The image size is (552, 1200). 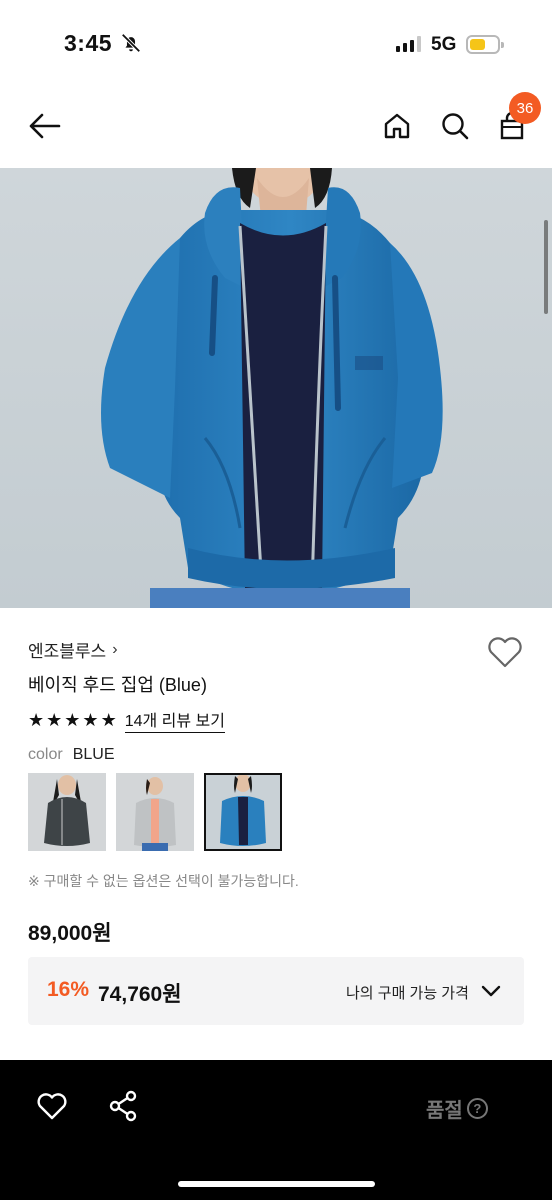 I want to click on swatch-blue, so click(x=243, y=812).